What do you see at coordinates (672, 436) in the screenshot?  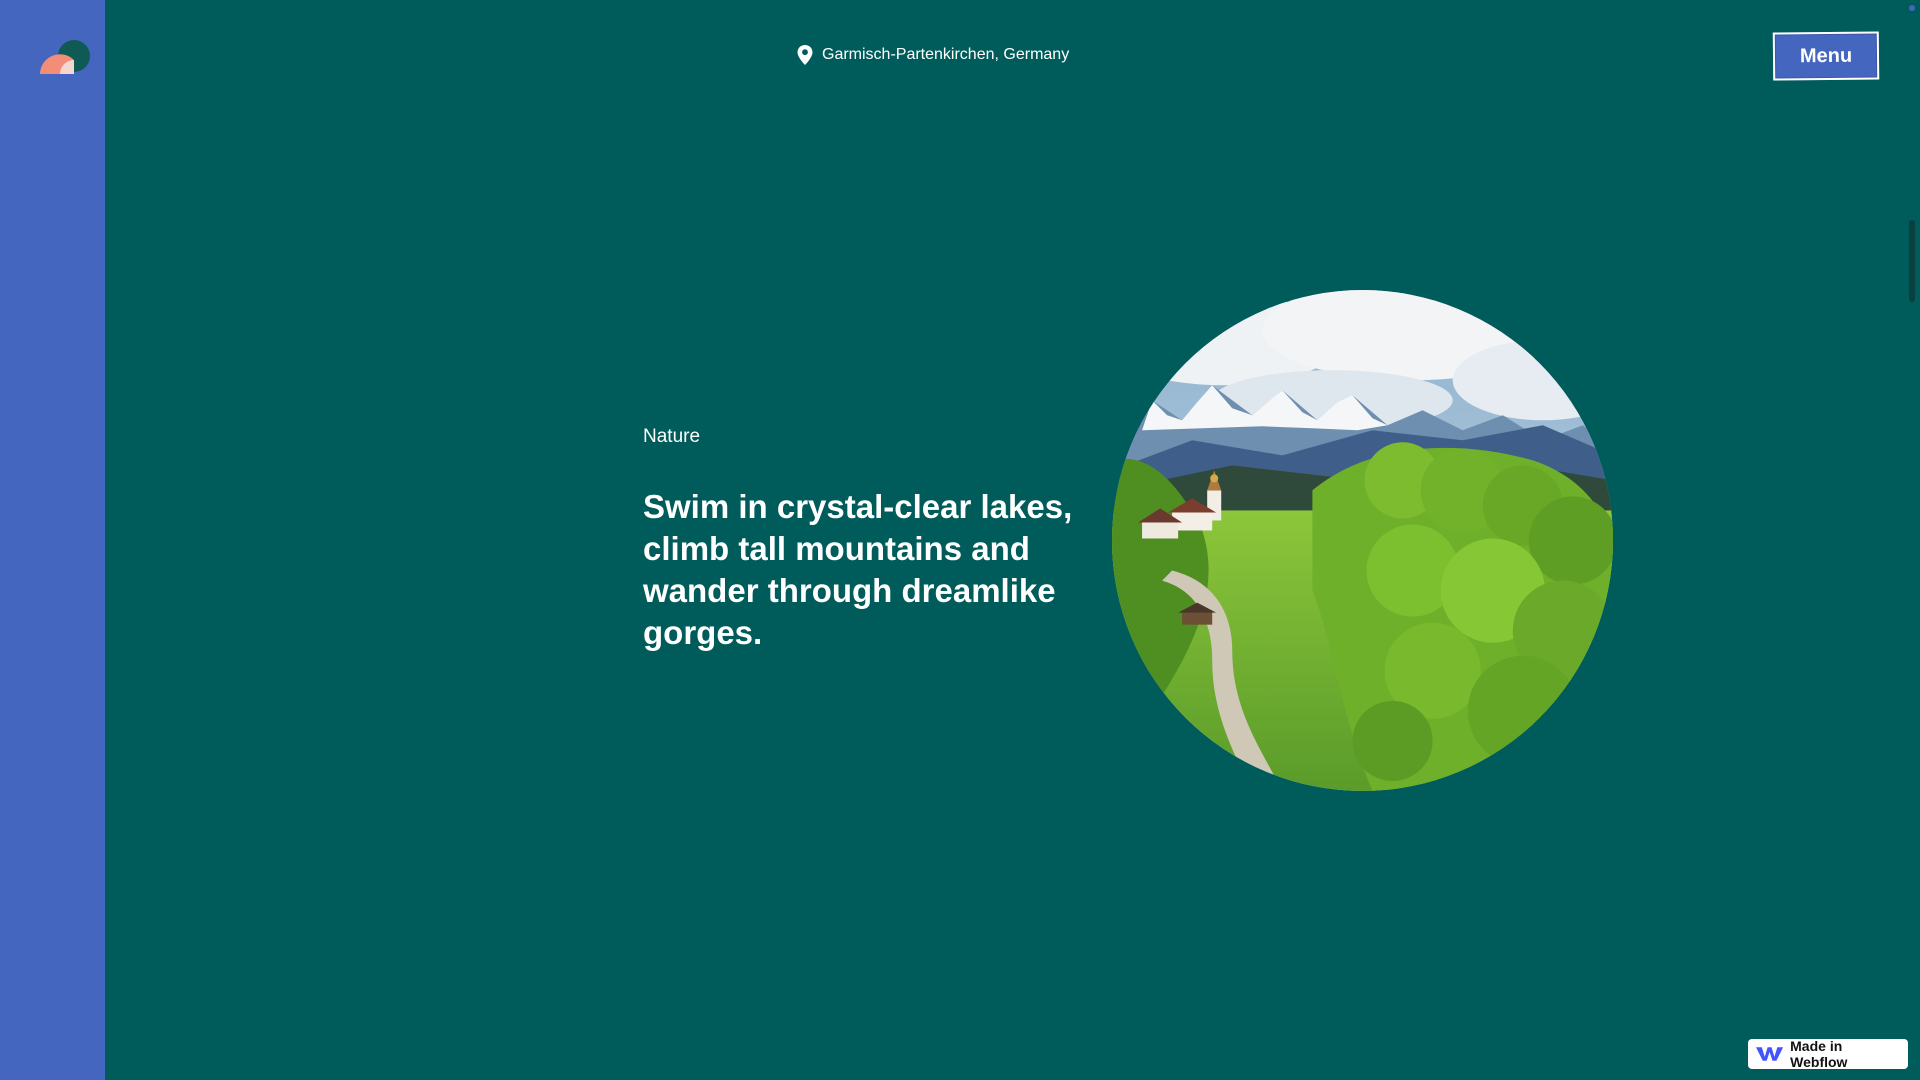 I see `section-eyebrow: Nature` at bounding box center [672, 436].